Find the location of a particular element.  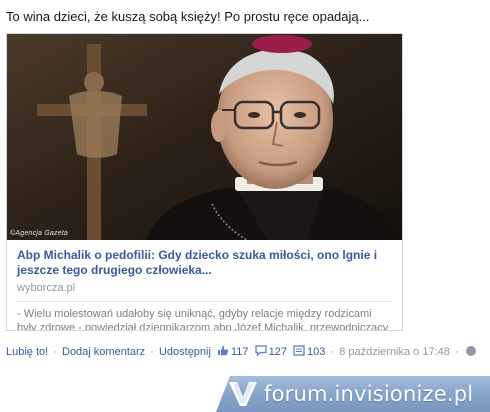

speech-bubble-icon is located at coordinates (260, 350).